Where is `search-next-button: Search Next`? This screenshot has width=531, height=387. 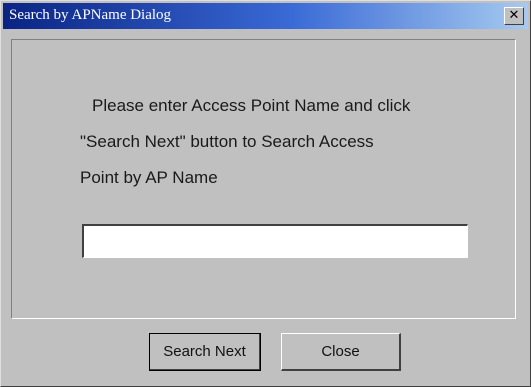 search-next-button: Search Next is located at coordinates (205, 352).